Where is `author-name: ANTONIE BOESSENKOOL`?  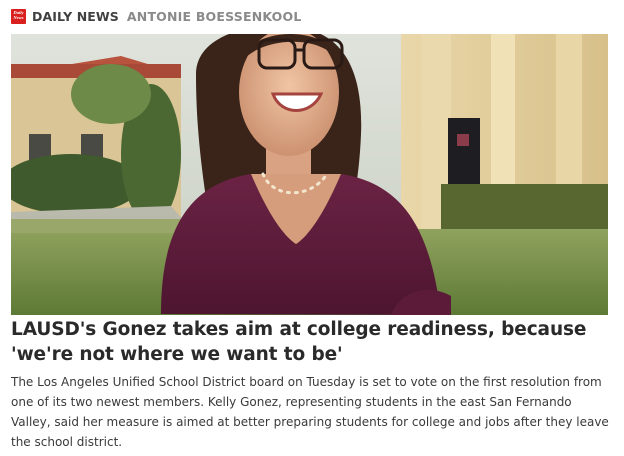 author-name: ANTONIE BOESSENKOOL is located at coordinates (214, 16).